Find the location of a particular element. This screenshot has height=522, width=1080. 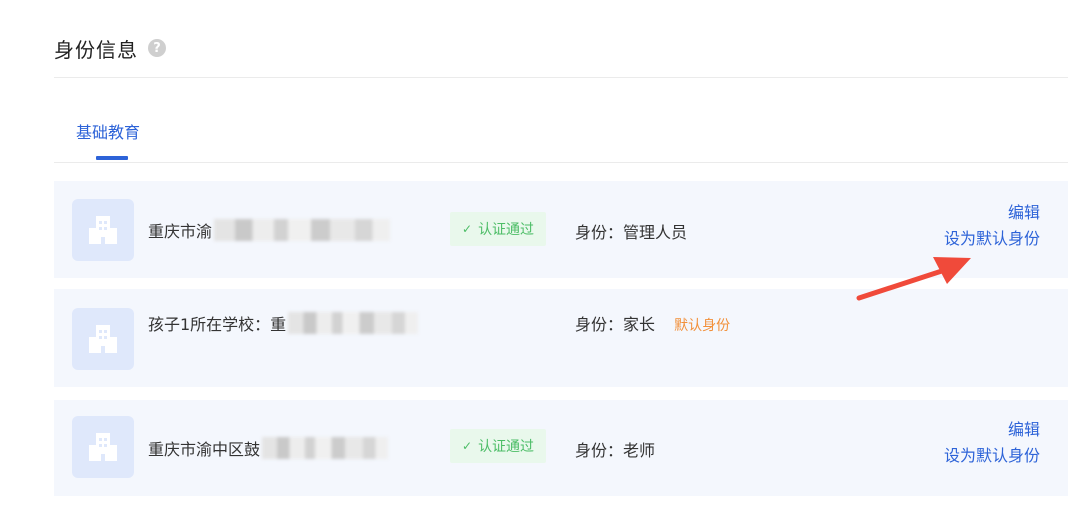

school-name: 重庆市渝 is located at coordinates (269, 230).